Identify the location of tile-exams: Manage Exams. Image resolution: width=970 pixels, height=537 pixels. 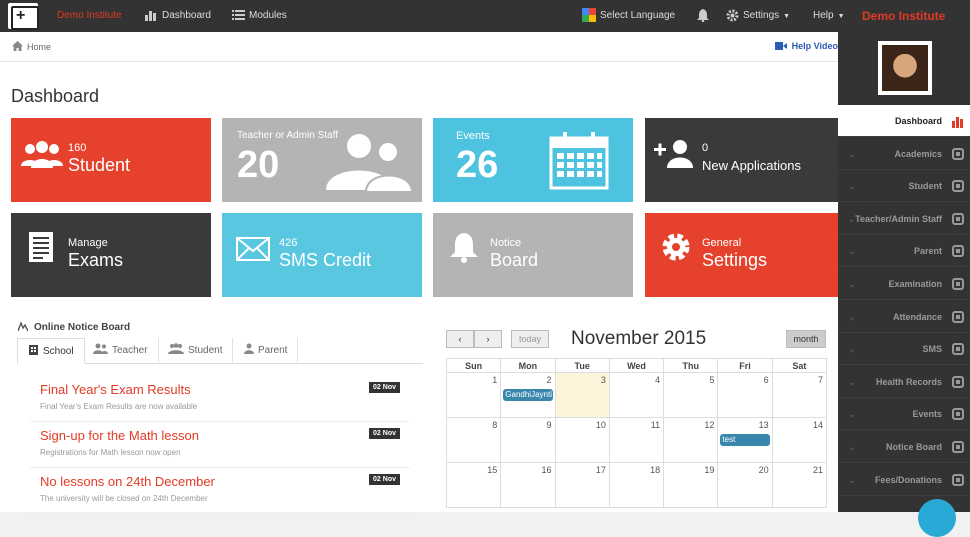
(111, 255).